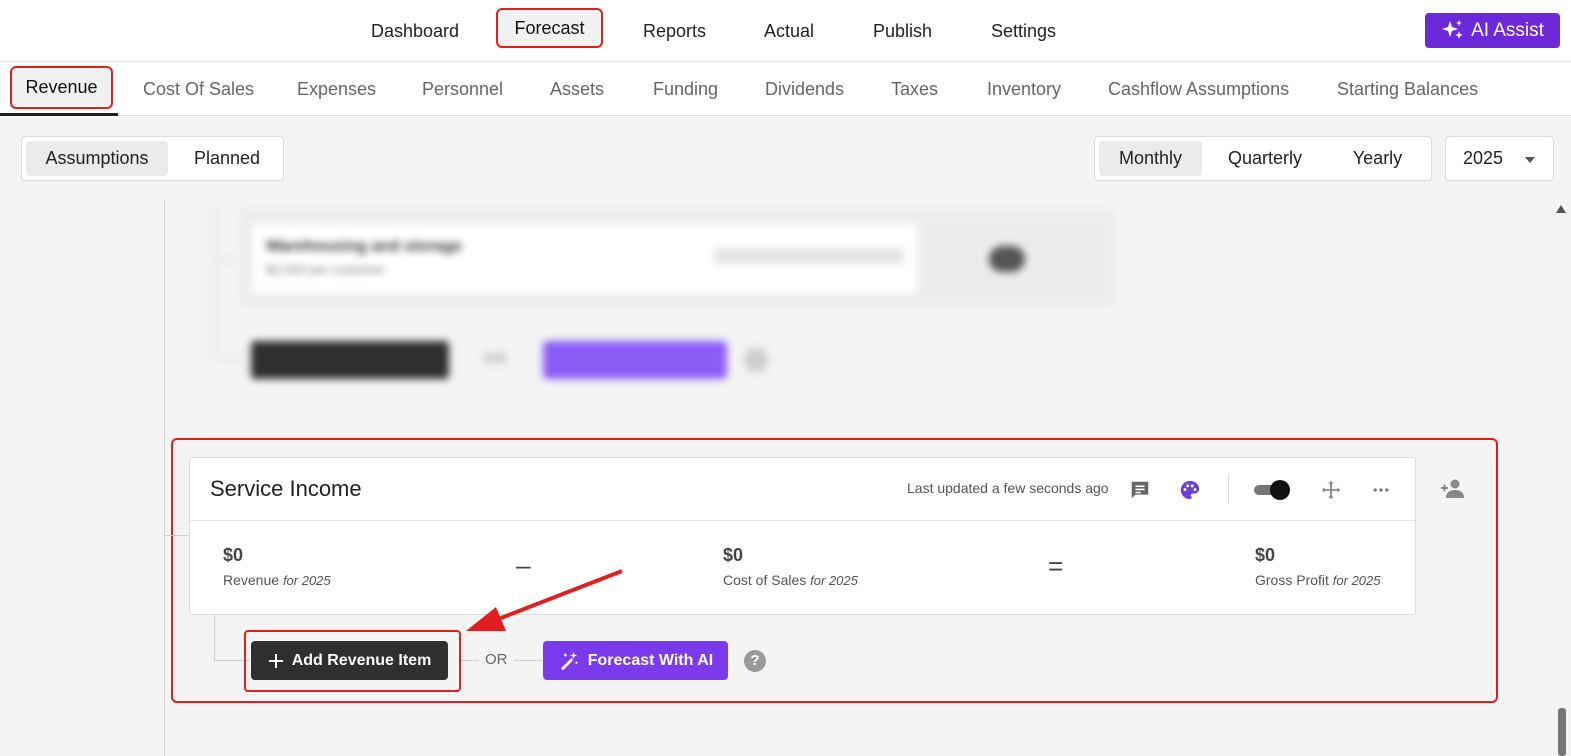  I want to click on quarterly-toggle: Quarterly, so click(1265, 158).